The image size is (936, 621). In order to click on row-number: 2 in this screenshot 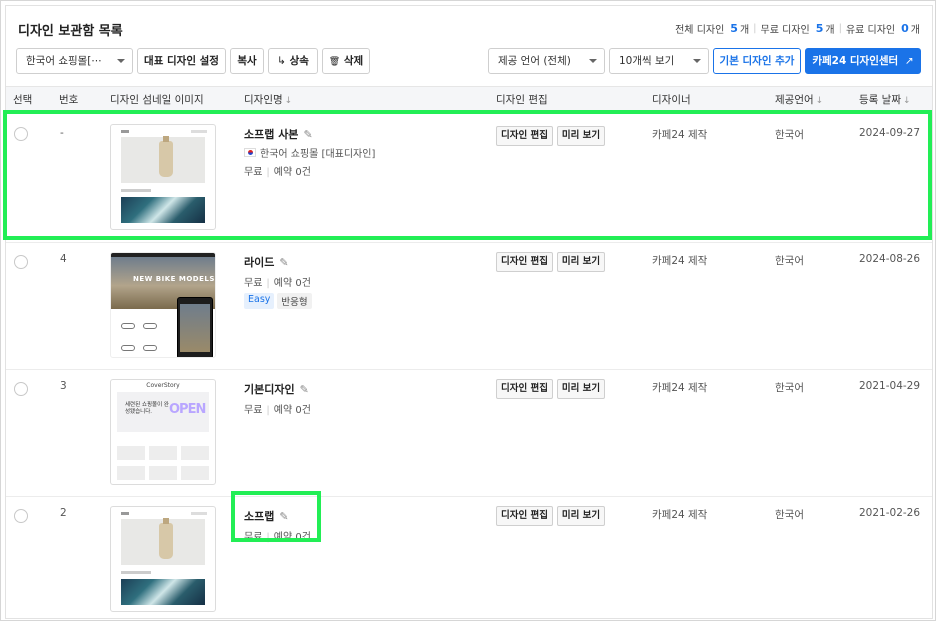, I will do `click(63, 513)`.